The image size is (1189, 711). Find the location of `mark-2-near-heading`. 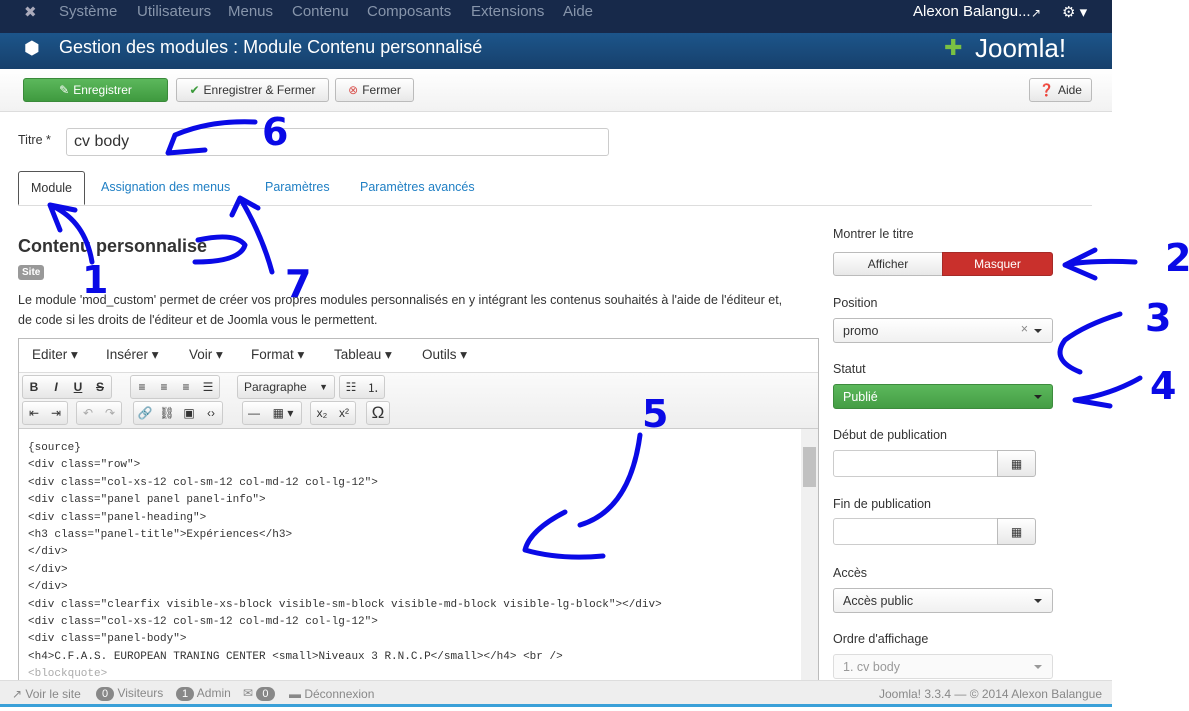

mark-2-near-heading is located at coordinates (220, 249).